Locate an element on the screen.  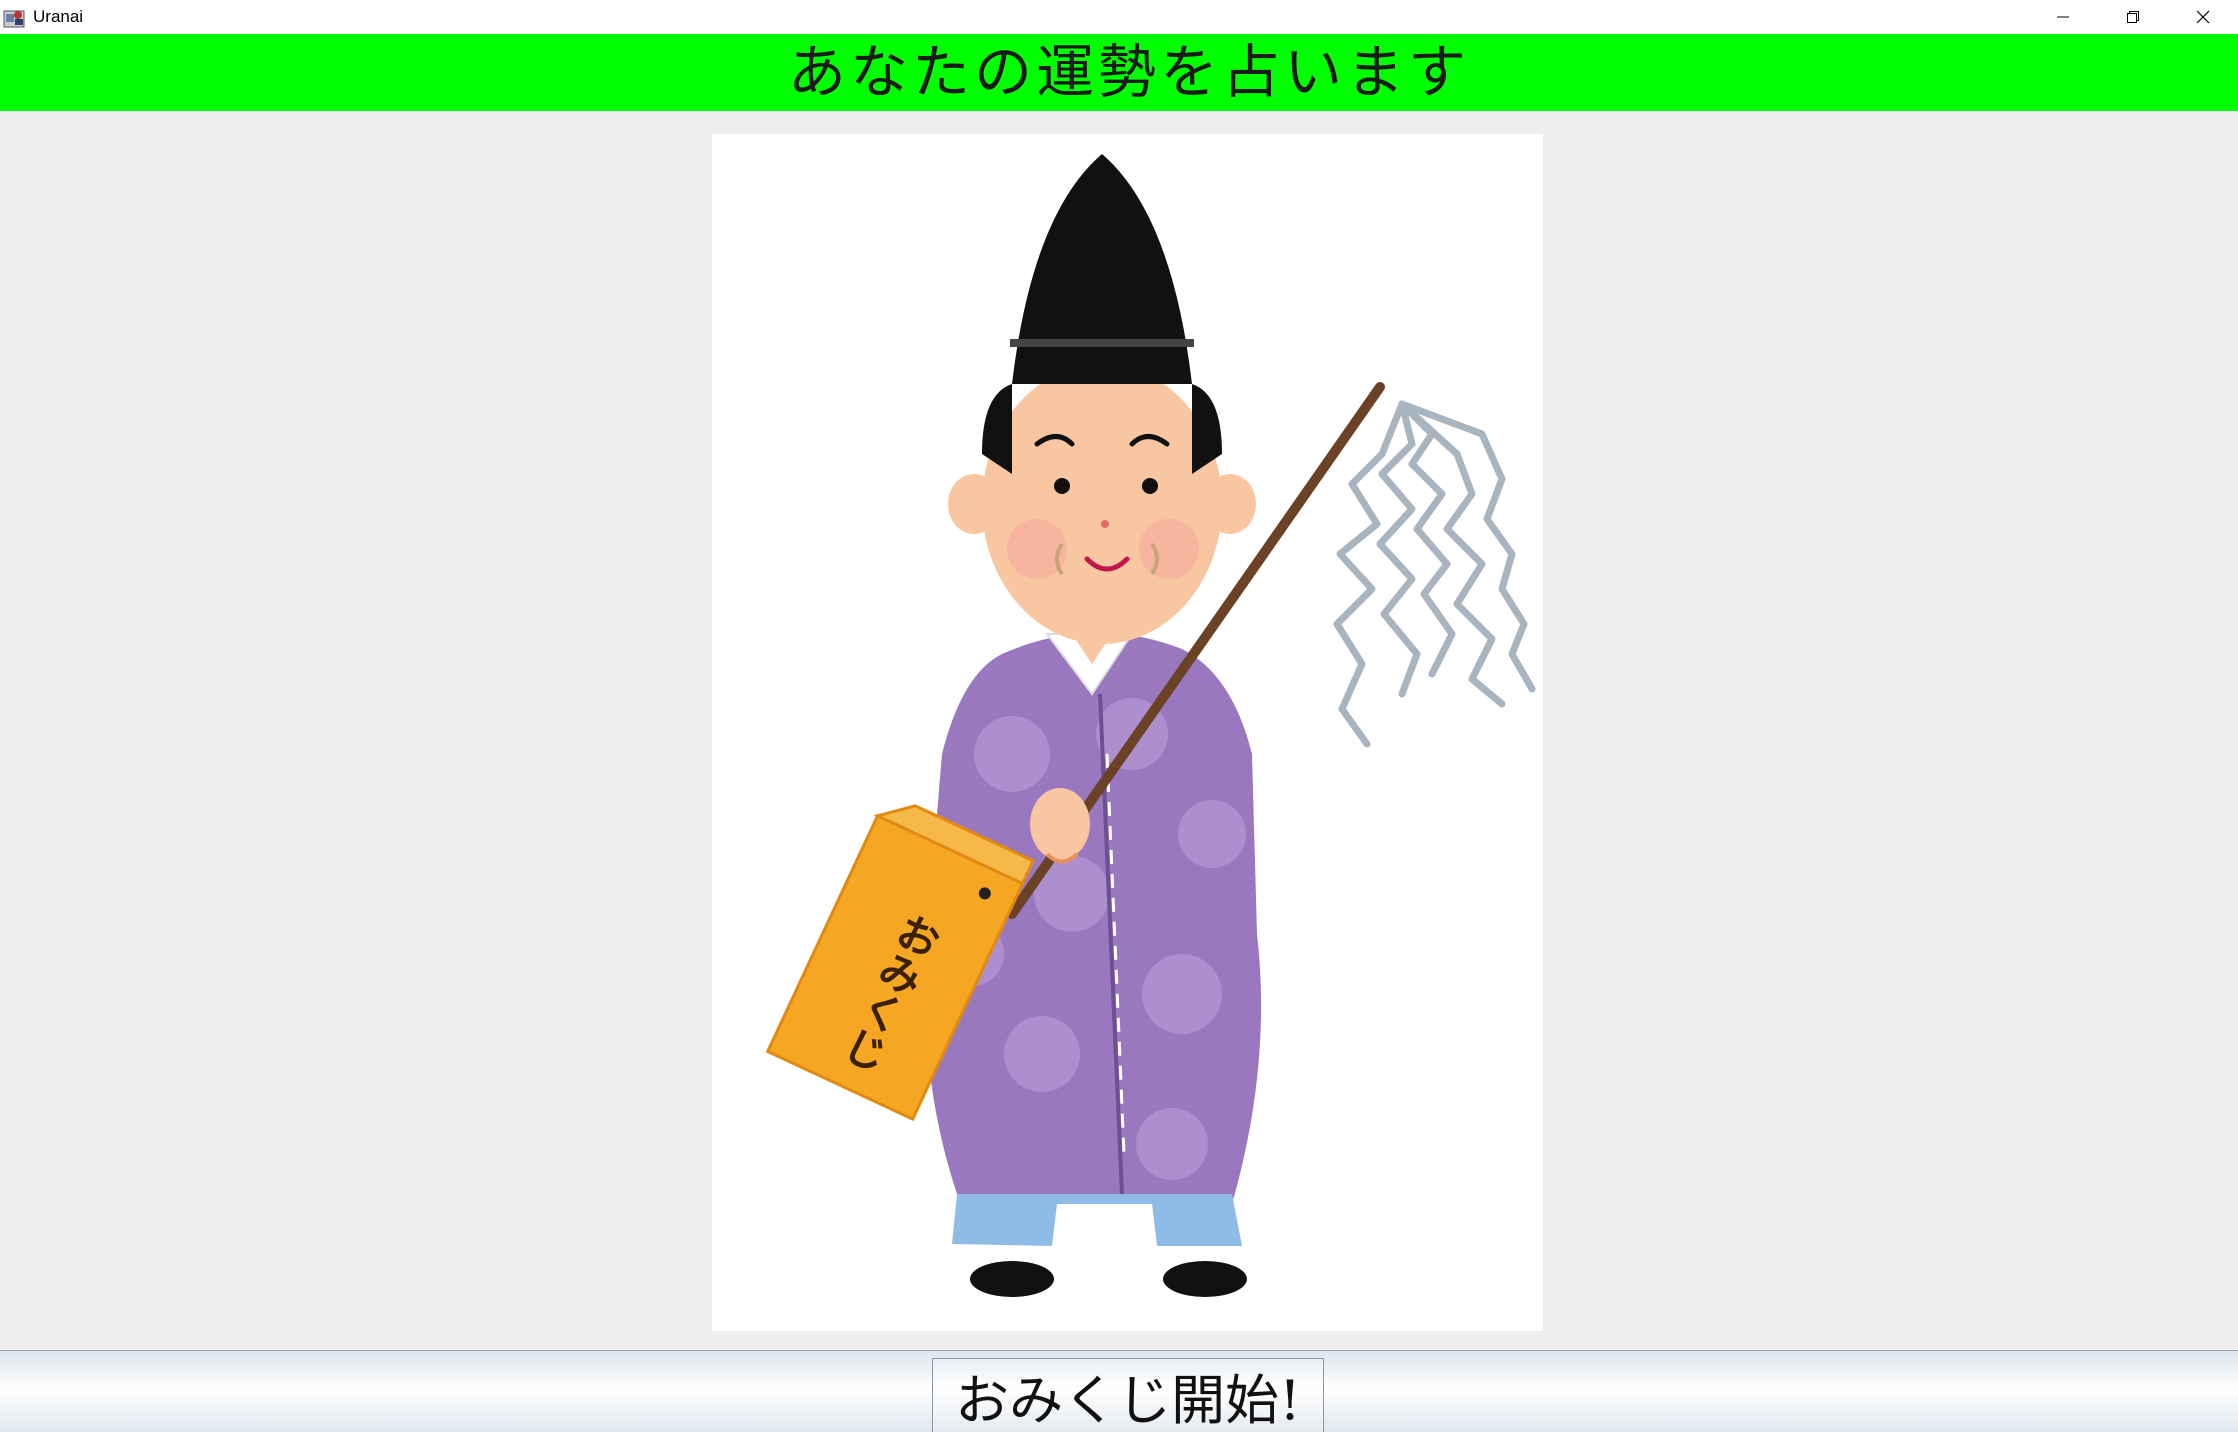
close-icon is located at coordinates (2203, 17).